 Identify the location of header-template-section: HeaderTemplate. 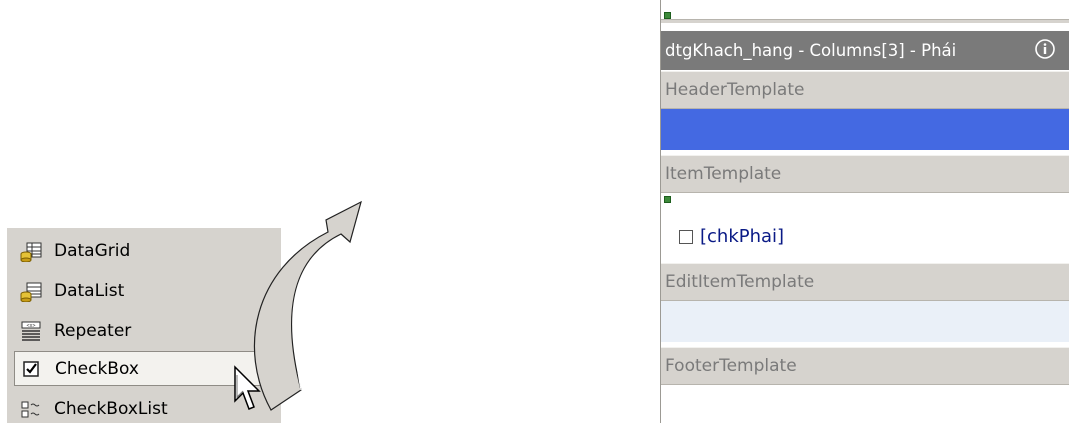
(865, 90).